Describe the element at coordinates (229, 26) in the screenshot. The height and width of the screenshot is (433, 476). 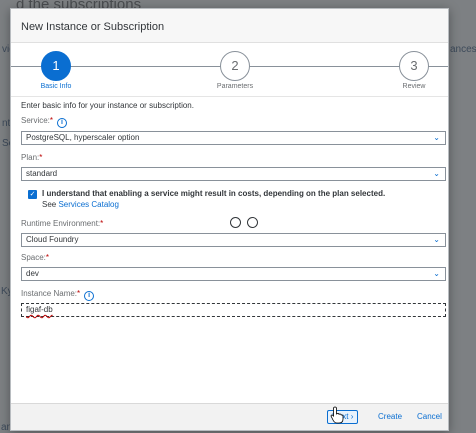
I see `dialog-header: New Instance or Subscription` at that location.